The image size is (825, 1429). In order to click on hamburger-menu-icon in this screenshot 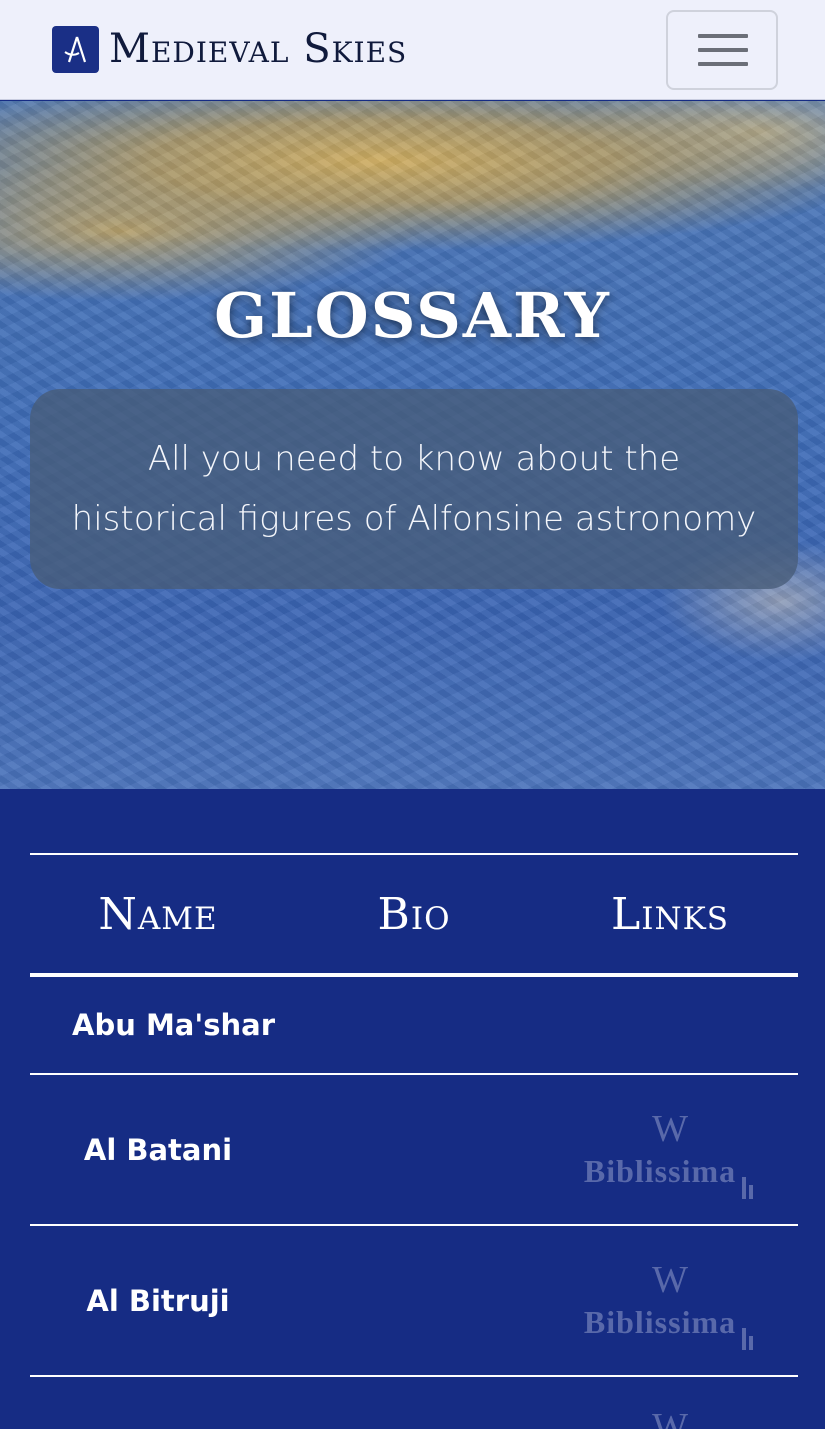, I will do `click(723, 36)`.